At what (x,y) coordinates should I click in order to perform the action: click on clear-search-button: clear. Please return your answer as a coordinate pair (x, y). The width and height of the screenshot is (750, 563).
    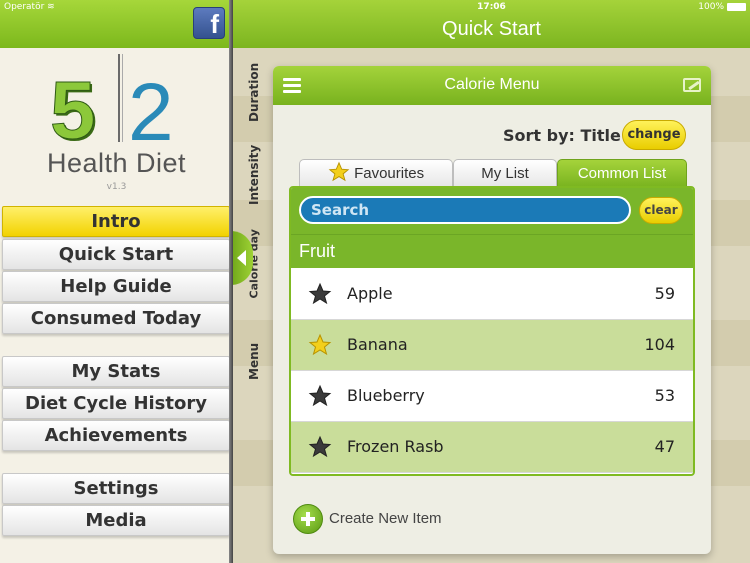
    Looking at the image, I should click on (661, 210).